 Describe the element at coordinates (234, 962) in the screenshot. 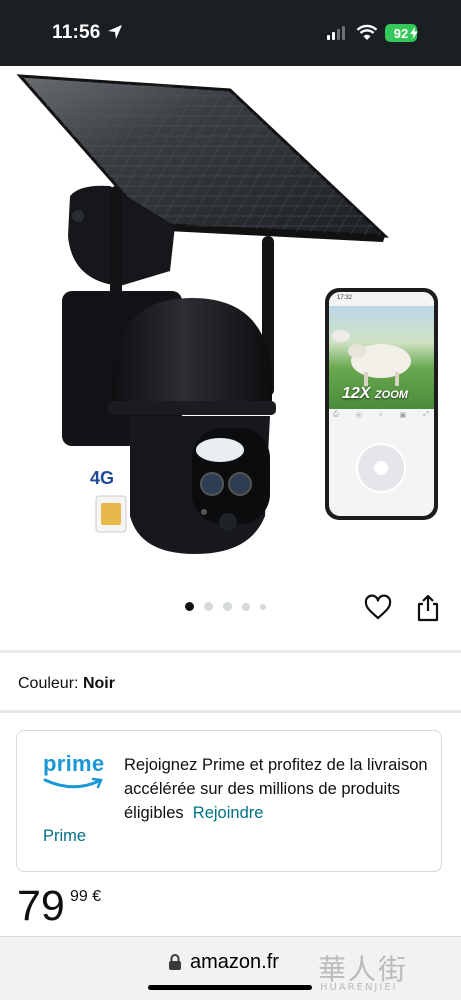

I see `url-text: amazon.fr` at that location.